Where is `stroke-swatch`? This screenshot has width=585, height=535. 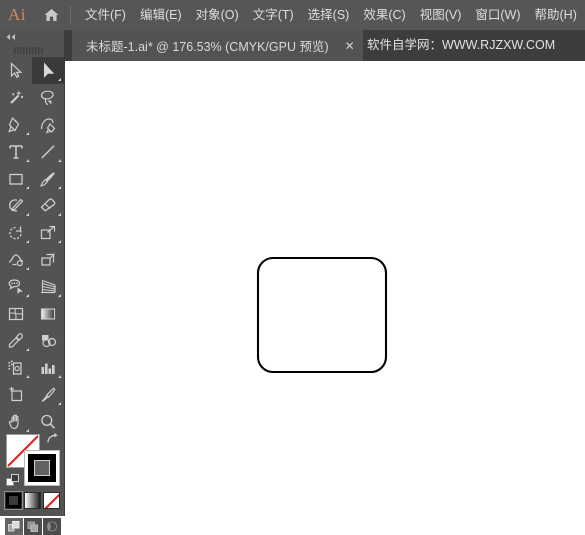 stroke-swatch is located at coordinates (42, 468).